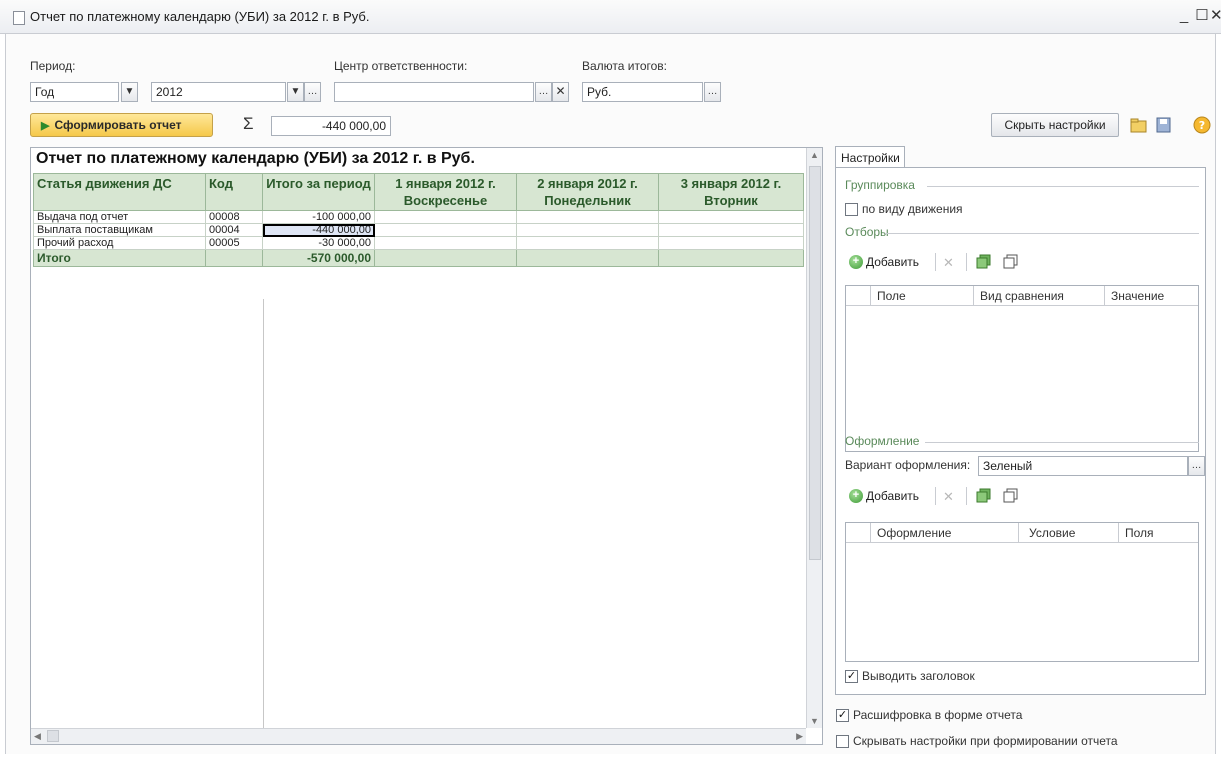 The image size is (1221, 758). I want to click on drilldown-checkbox: ✓, so click(842, 715).